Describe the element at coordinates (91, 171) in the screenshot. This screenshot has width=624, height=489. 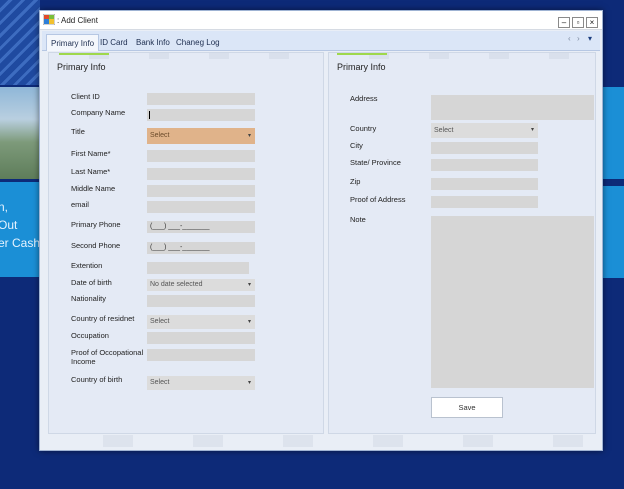
I see `last-name-label: Last Name*` at that location.